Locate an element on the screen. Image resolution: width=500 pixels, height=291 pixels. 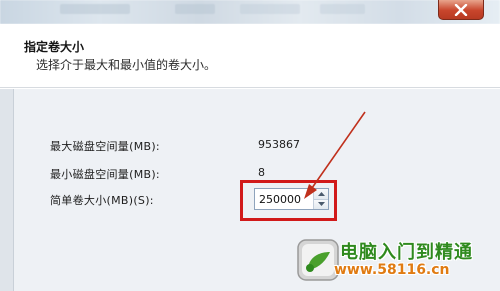
max-space-label: 最大磁盘空间量(MB): is located at coordinates (105, 146).